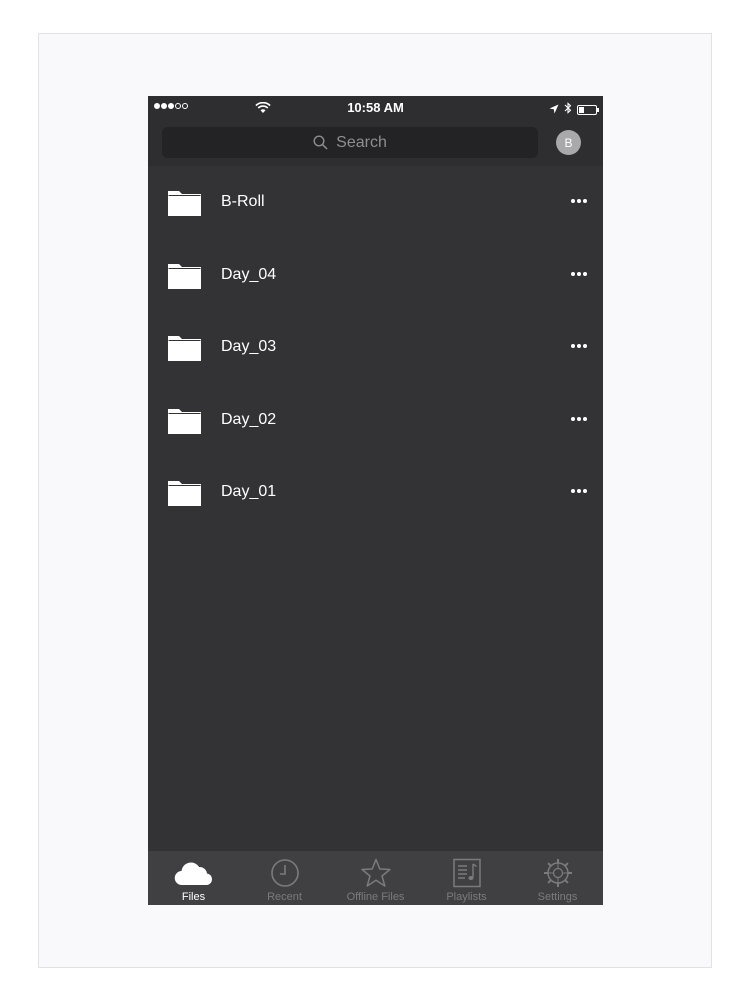 Image resolution: width=750 pixels, height=1000 pixels. What do you see at coordinates (588, 110) in the screenshot?
I see `battery-icon` at bounding box center [588, 110].